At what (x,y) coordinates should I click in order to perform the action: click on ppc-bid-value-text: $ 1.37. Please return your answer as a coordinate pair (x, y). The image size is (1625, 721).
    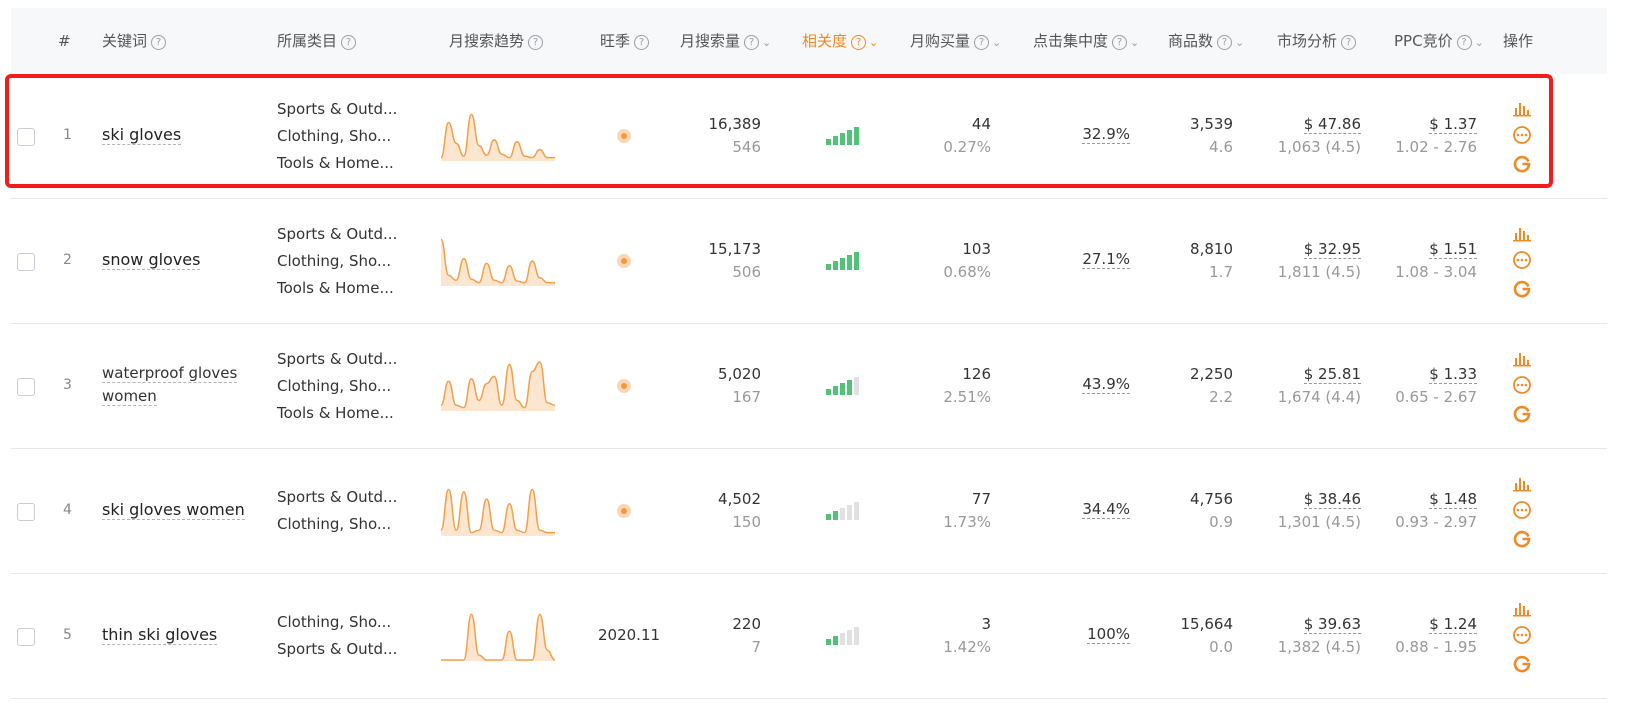
    Looking at the image, I should click on (1453, 124).